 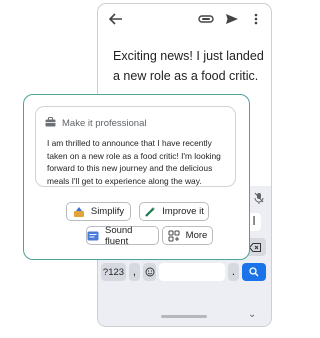 I want to click on comma-key: ,, so click(x=134, y=272).